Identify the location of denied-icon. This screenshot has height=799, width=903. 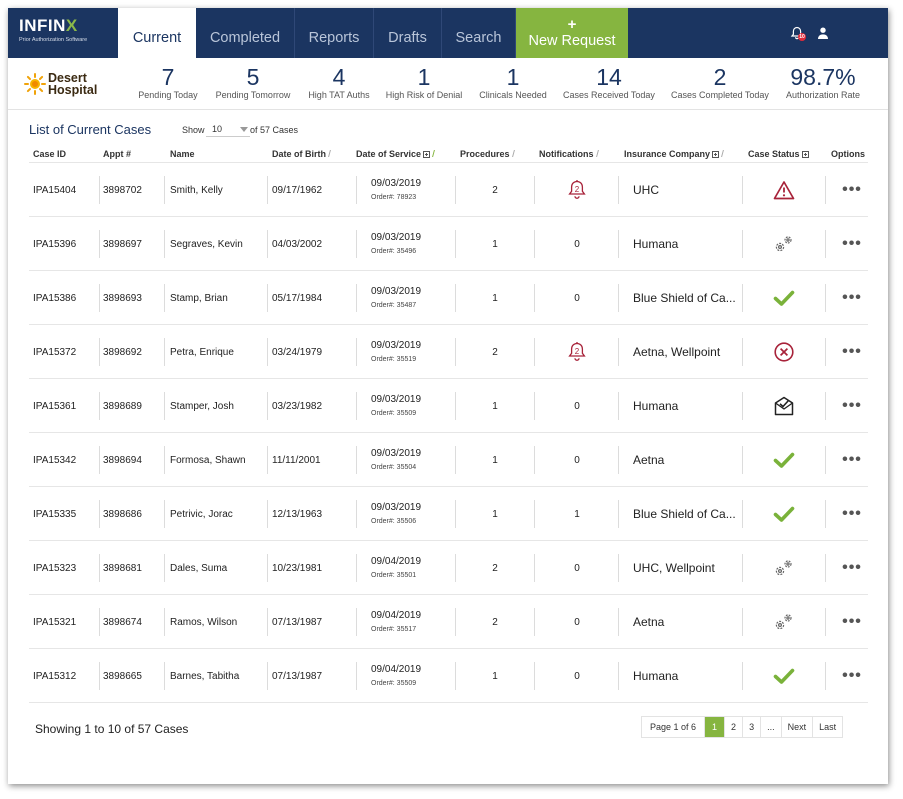
(784, 352).